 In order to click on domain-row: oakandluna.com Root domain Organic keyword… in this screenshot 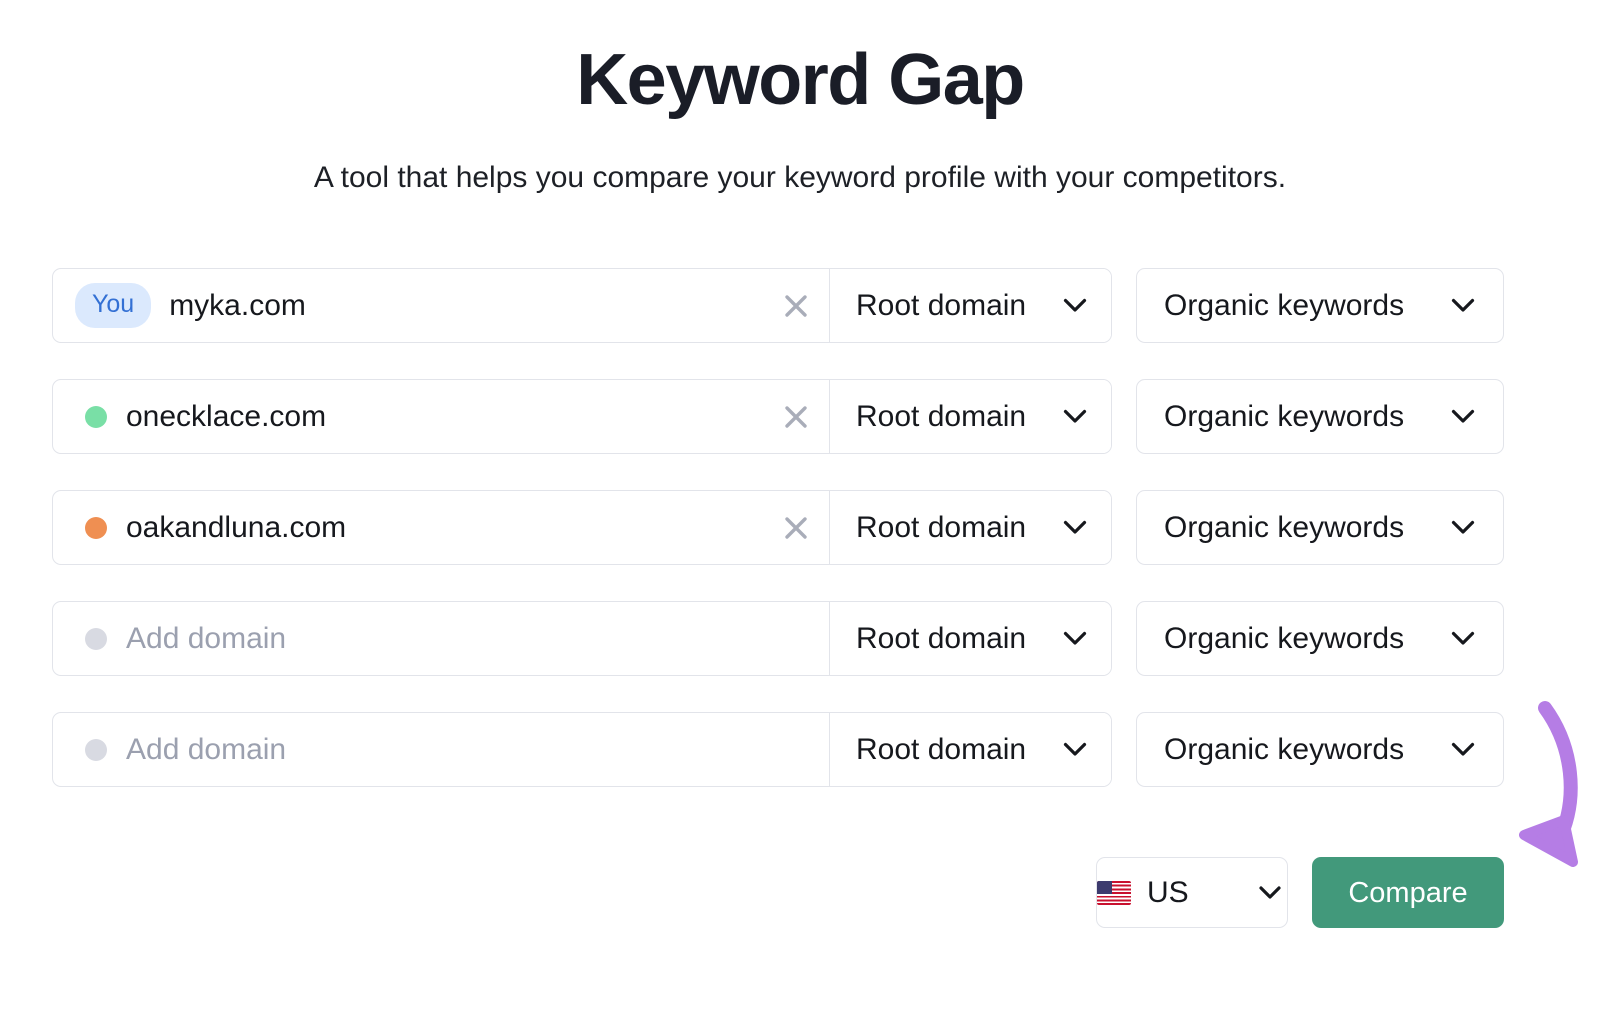, I will do `click(778, 527)`.